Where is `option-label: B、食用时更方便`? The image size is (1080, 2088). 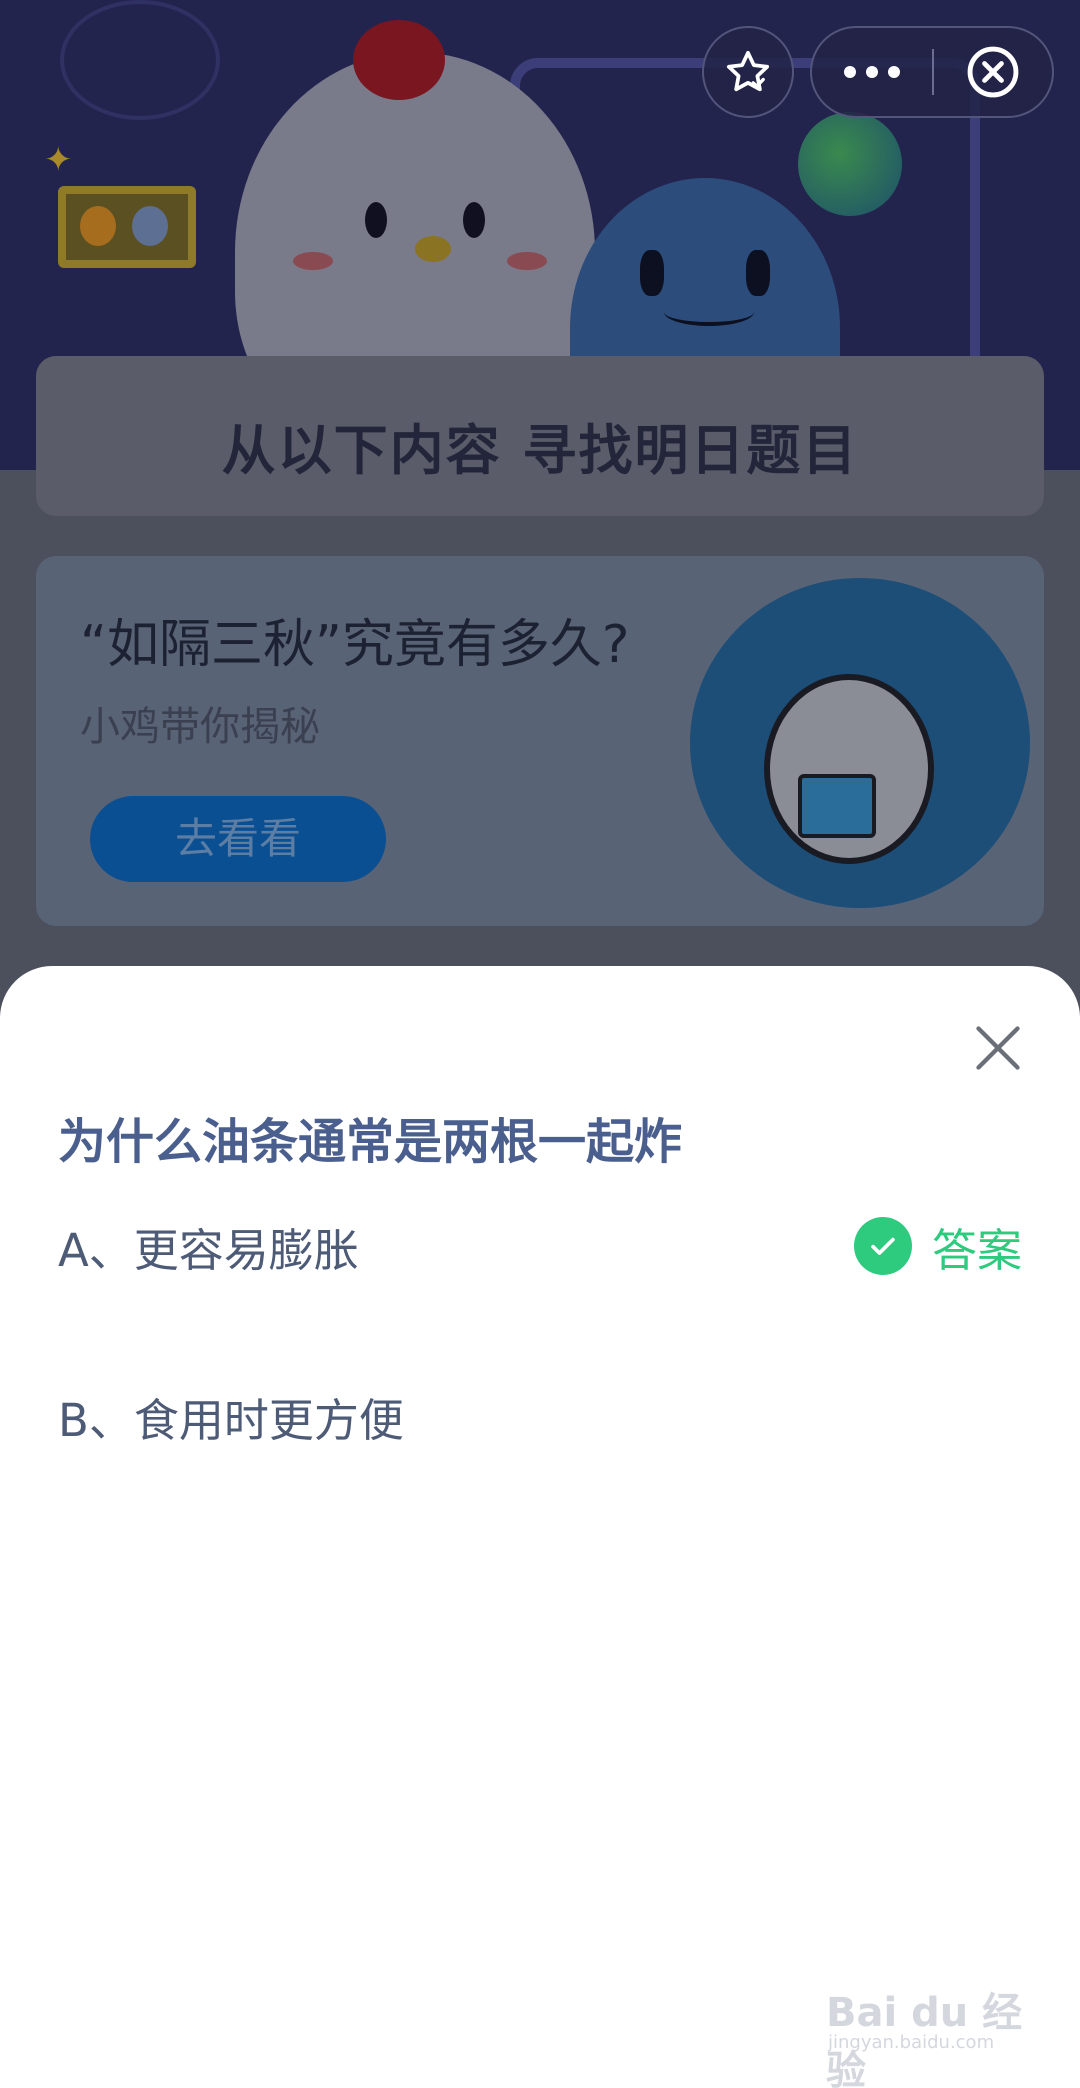 option-label: B、食用时更方便 is located at coordinates (231, 1420).